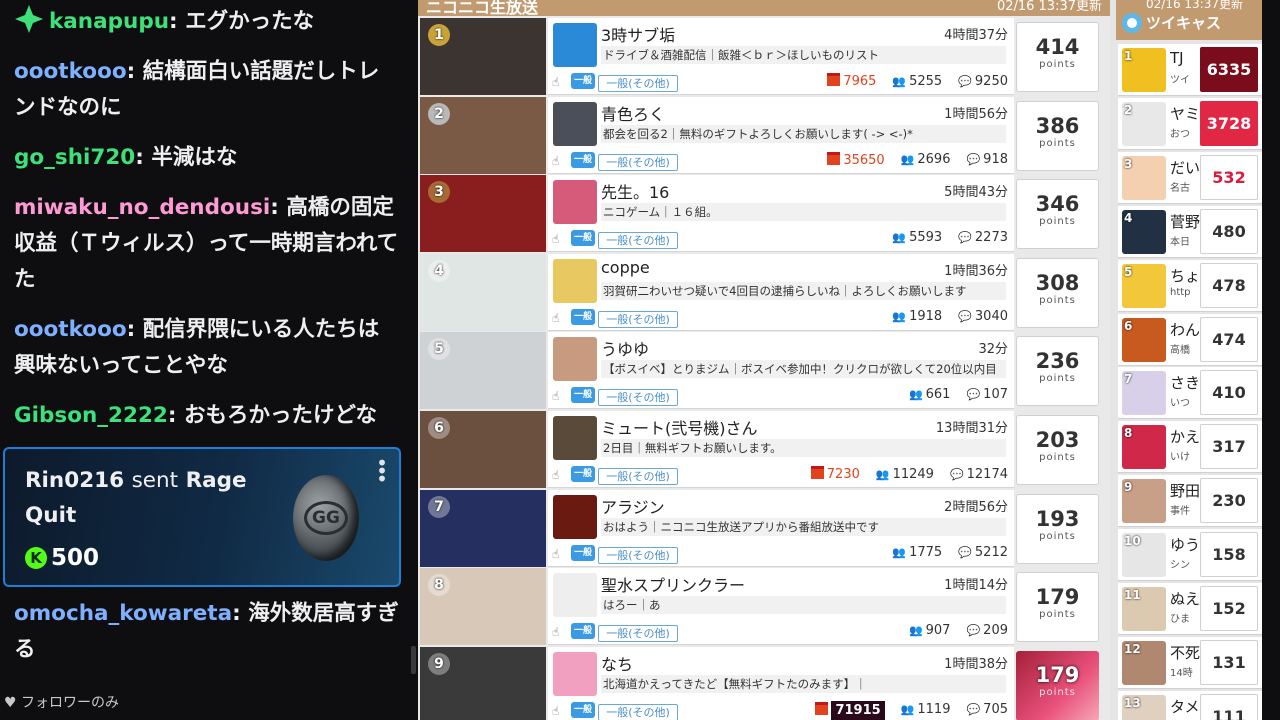  What do you see at coordinates (1144, 707) in the screenshot?
I see `avatar: 13` at bounding box center [1144, 707].